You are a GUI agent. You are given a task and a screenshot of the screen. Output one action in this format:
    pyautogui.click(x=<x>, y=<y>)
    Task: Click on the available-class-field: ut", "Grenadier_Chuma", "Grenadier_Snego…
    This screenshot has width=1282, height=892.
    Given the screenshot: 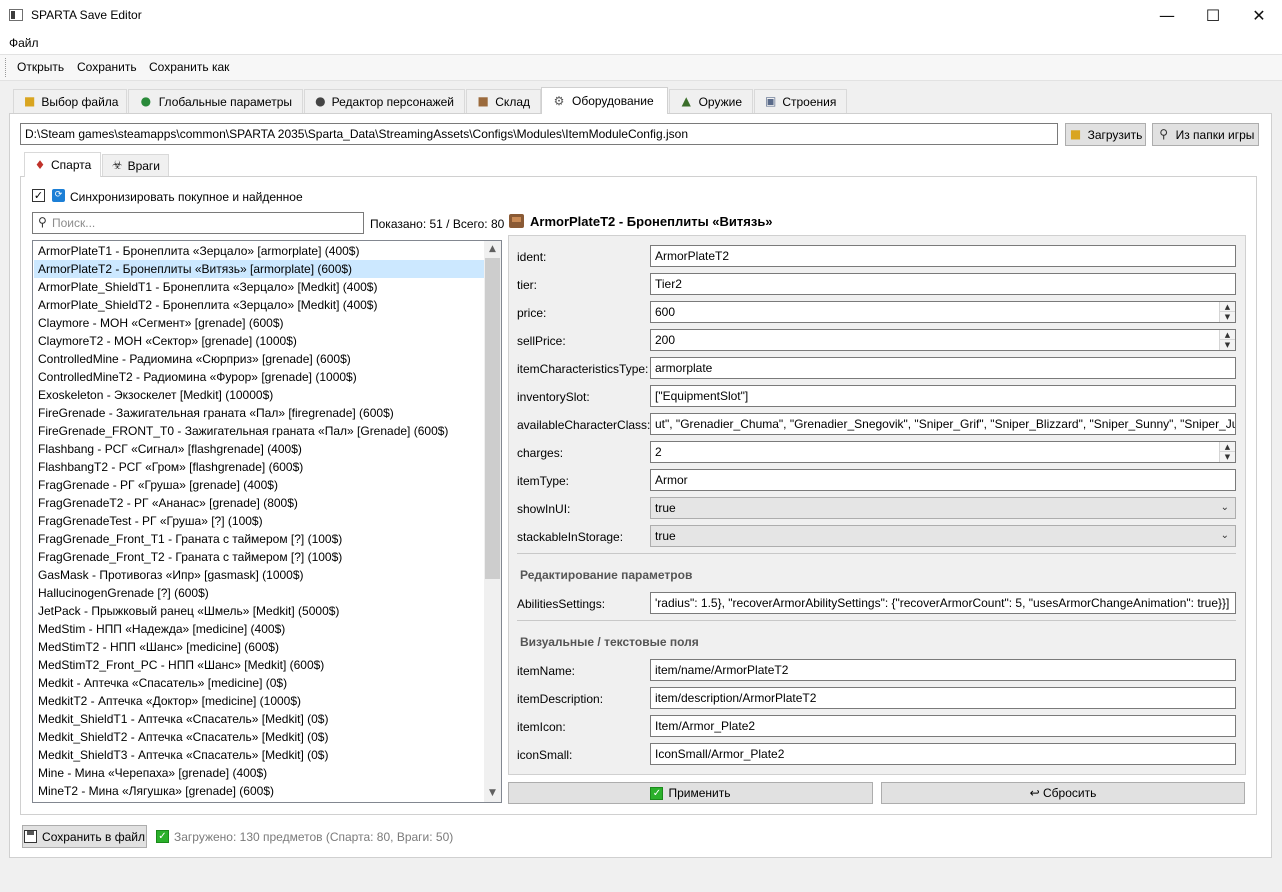 What is the action you would take?
    pyautogui.click(x=943, y=424)
    